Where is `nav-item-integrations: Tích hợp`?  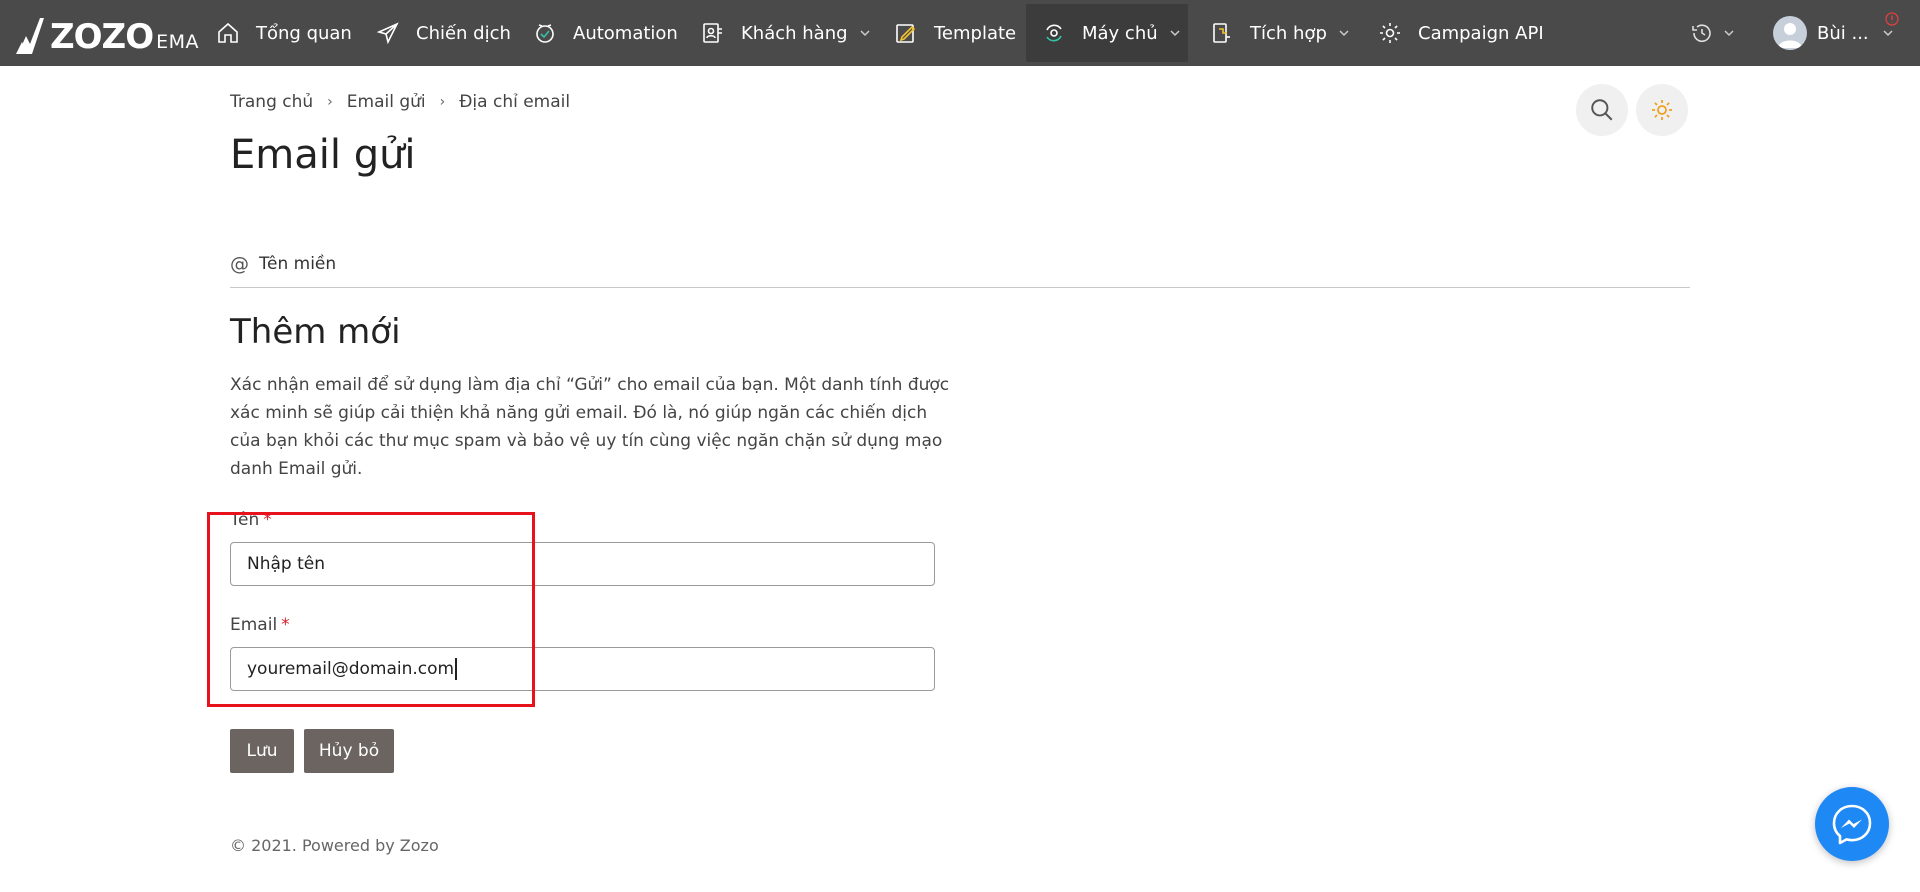
nav-item-integrations: Tích hợp is located at coordinates (1279, 33).